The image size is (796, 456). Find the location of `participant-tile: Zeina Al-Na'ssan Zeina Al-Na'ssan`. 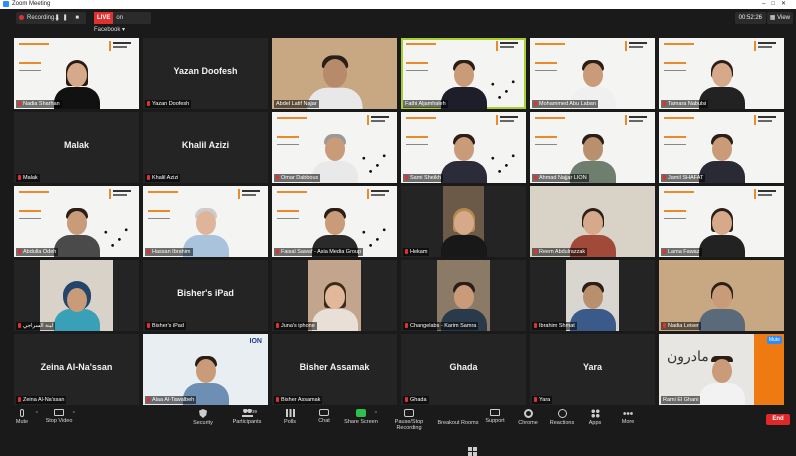

participant-tile: Zeina Al-Na'ssan Zeina Al-Na'ssan is located at coordinates (76, 369).